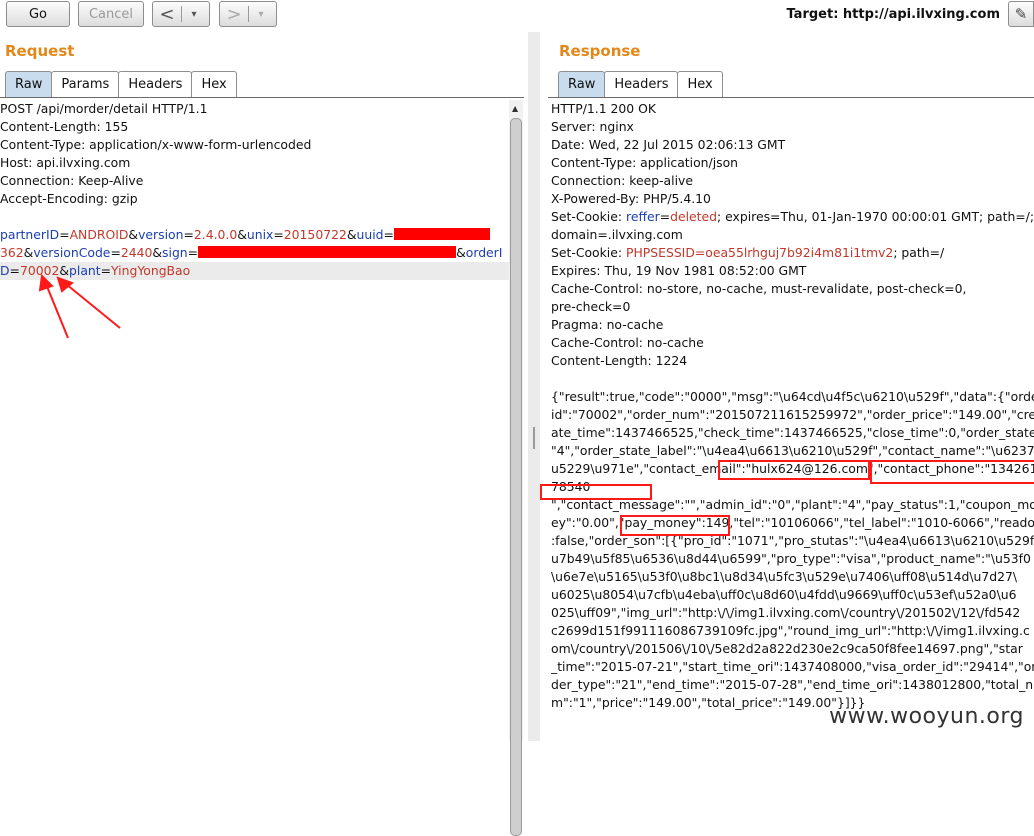 The image size is (1034, 836). Describe the element at coordinates (952, 472) in the screenshot. I see `phone-highlight-box` at that location.